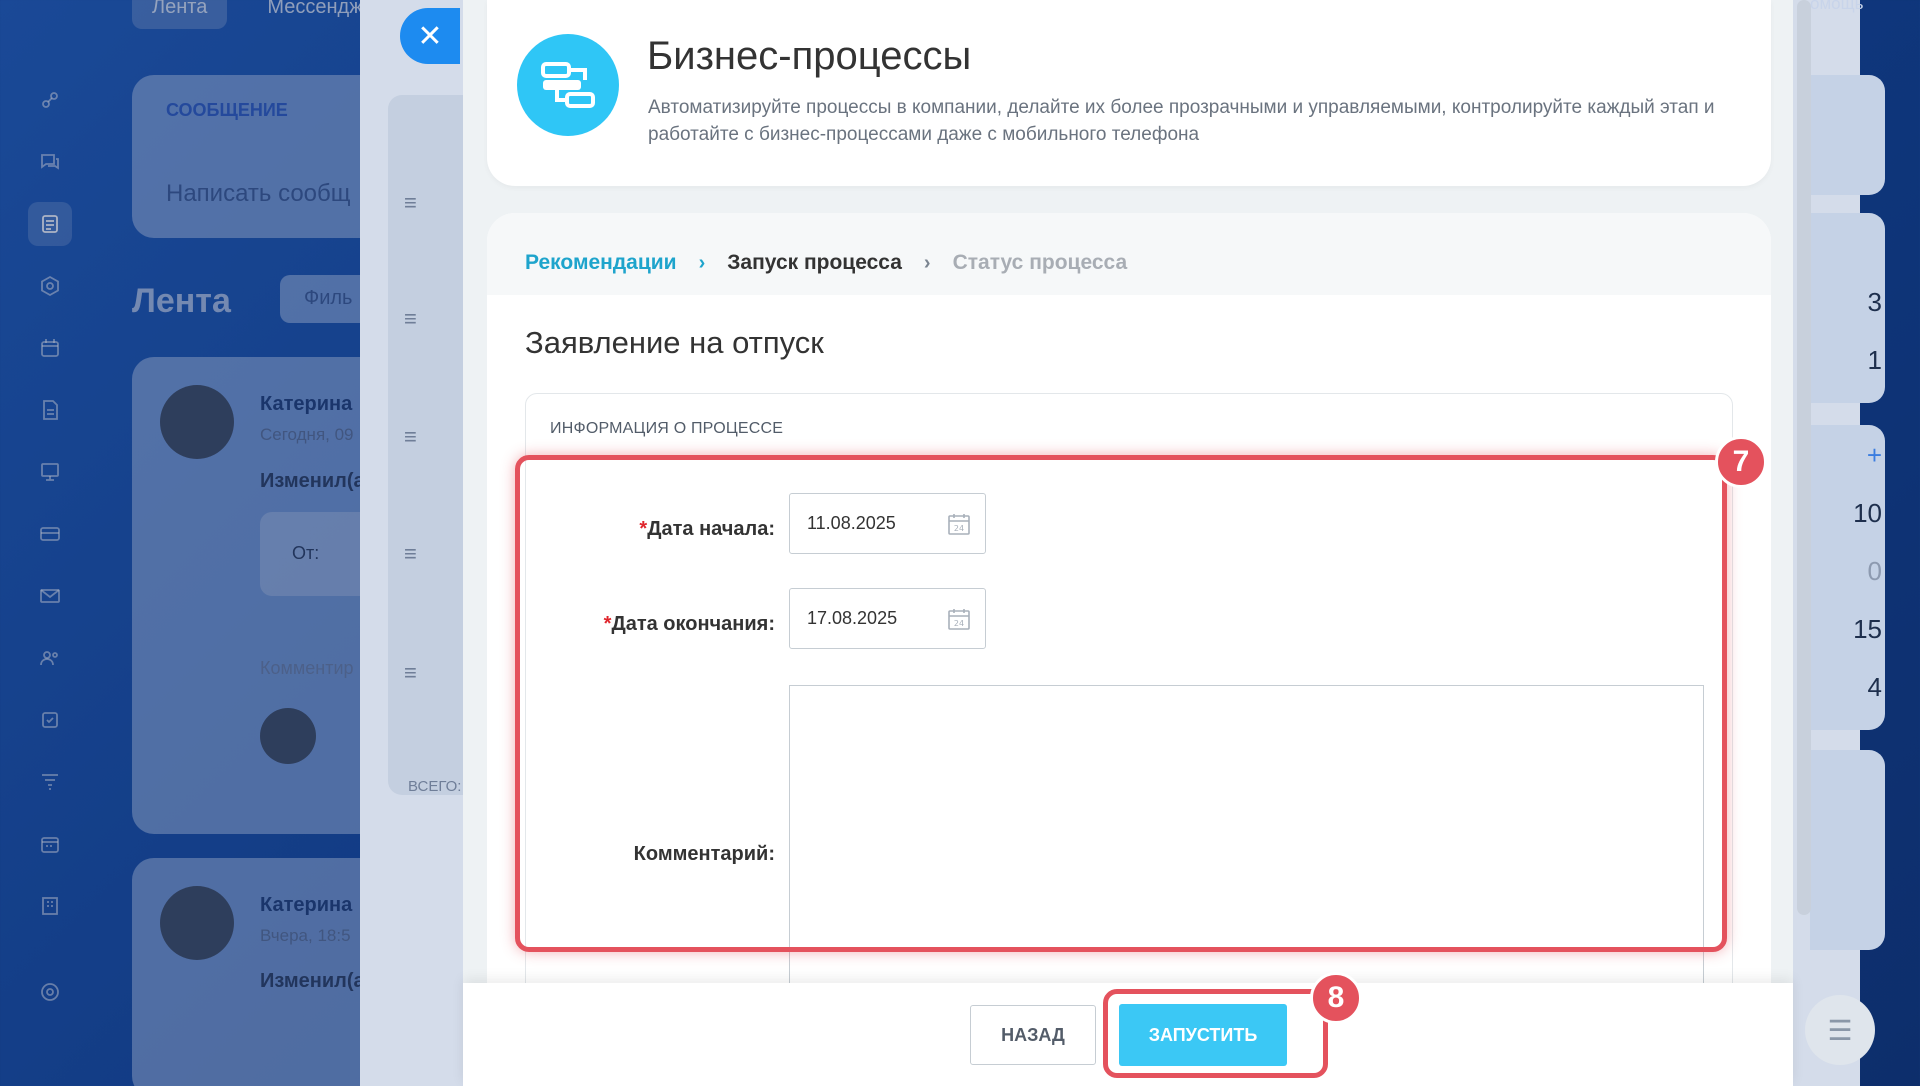  What do you see at coordinates (601, 263) in the screenshot?
I see `breadcrumb-recommendations: Рекомендации` at bounding box center [601, 263].